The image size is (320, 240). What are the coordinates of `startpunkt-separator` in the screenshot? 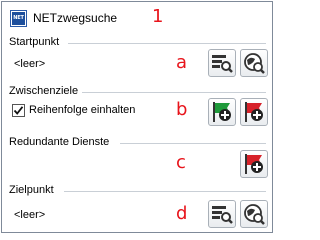 It's located at (167, 43).